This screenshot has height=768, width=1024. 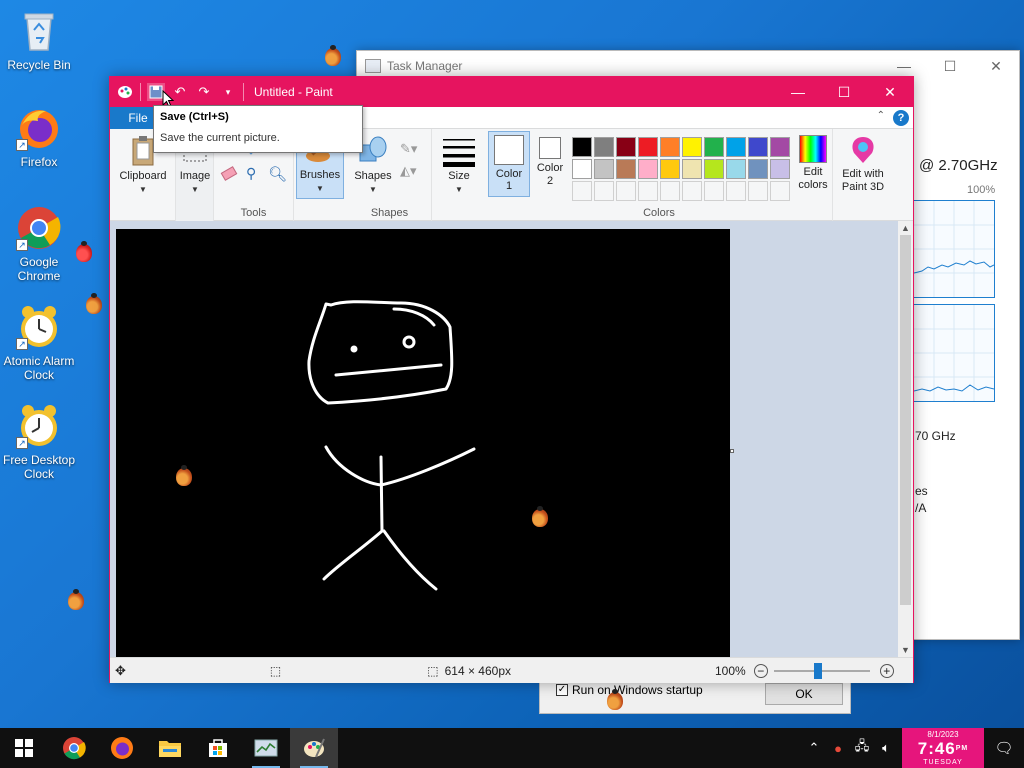 I want to click on clipboard-label: Clipboard, so click(x=143, y=176).